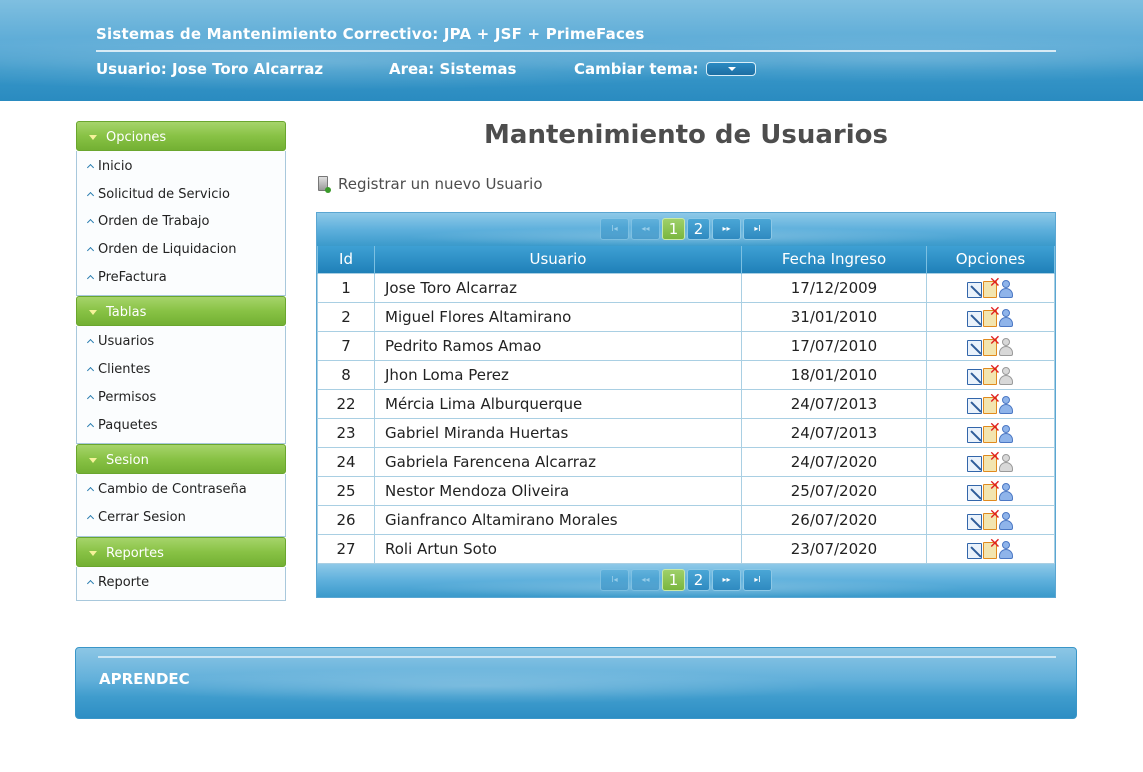 This screenshot has width=1143, height=772. I want to click on cell-fecha: 24/07/2013, so click(834, 432).